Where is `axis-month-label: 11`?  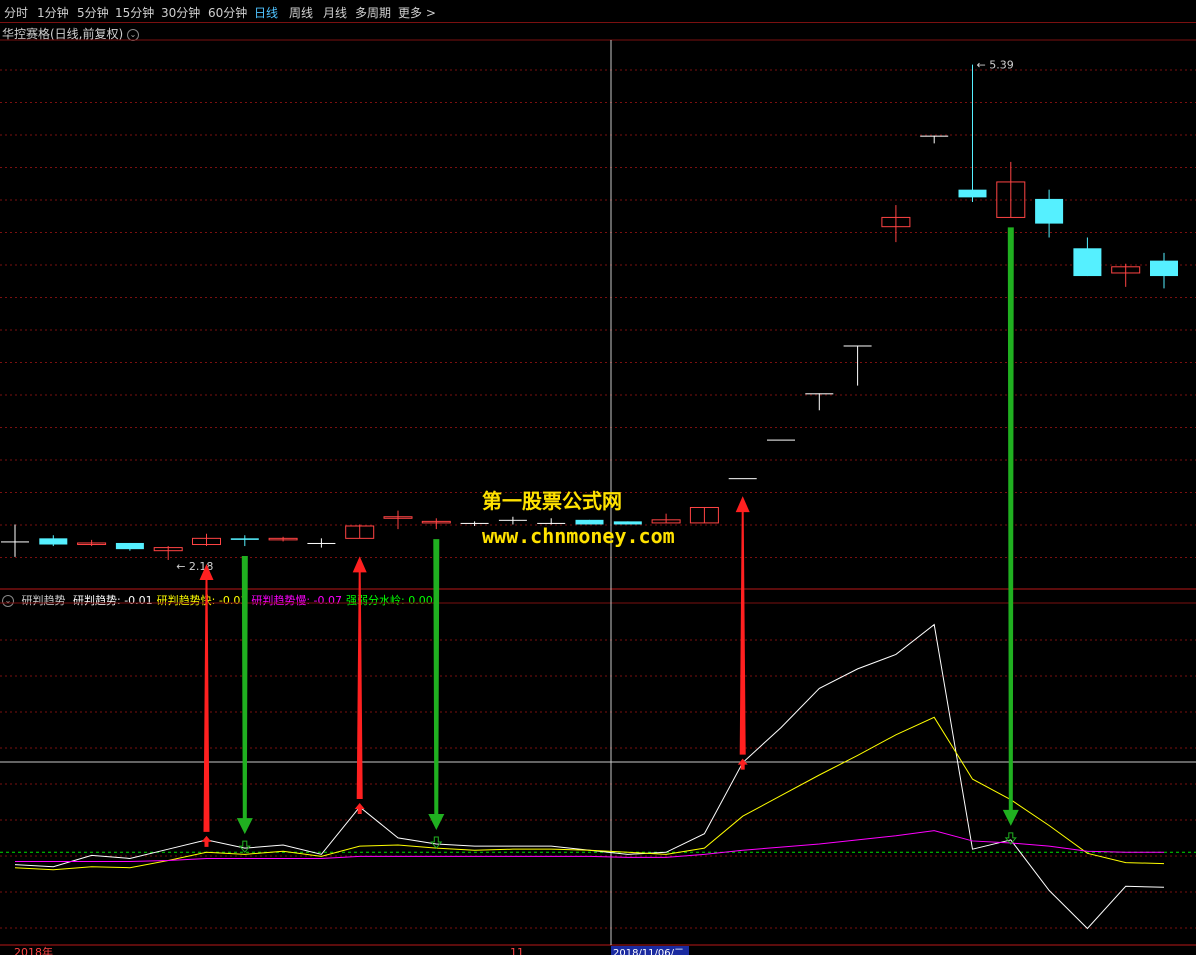 axis-month-label: 11 is located at coordinates (517, 950).